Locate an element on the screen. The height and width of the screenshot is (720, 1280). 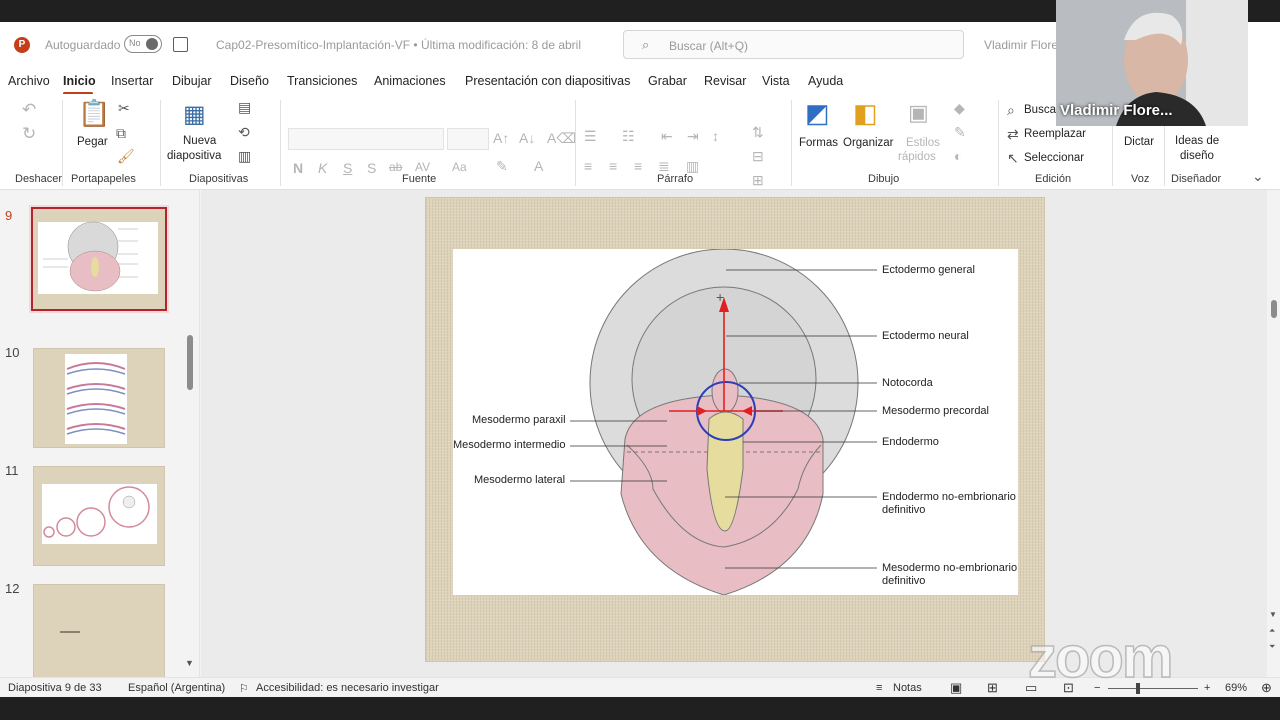
copy-icon: ⧉ is located at coordinates (121, 133).